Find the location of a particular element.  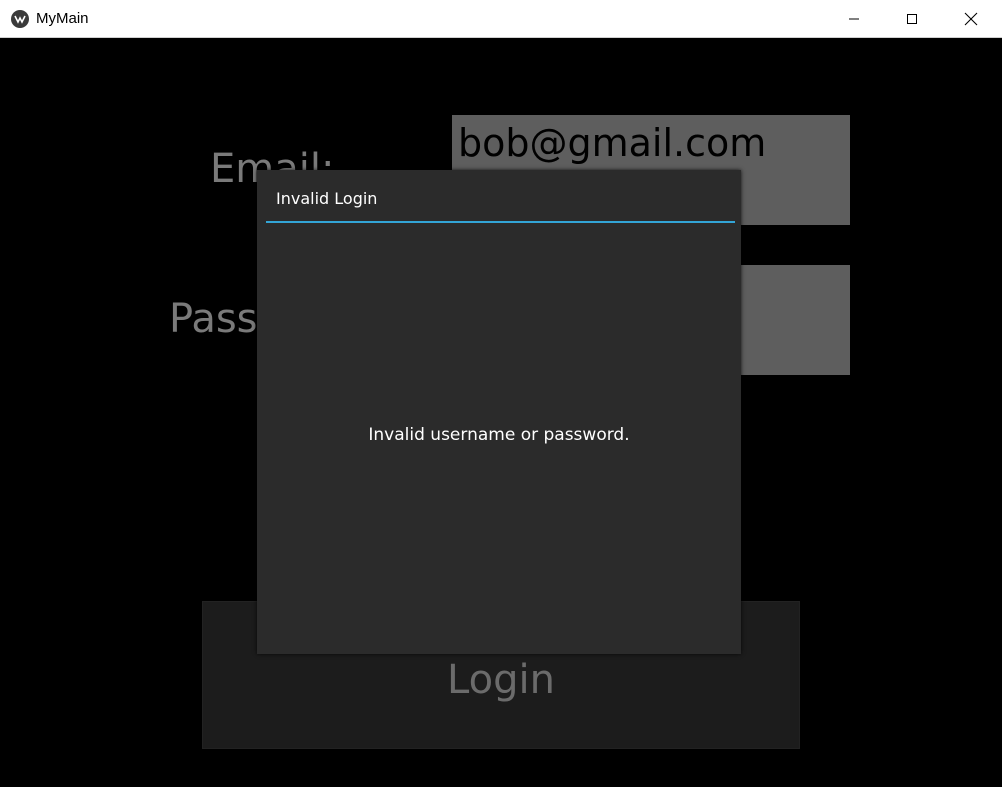

app-logo-icon is located at coordinates (20, 19).